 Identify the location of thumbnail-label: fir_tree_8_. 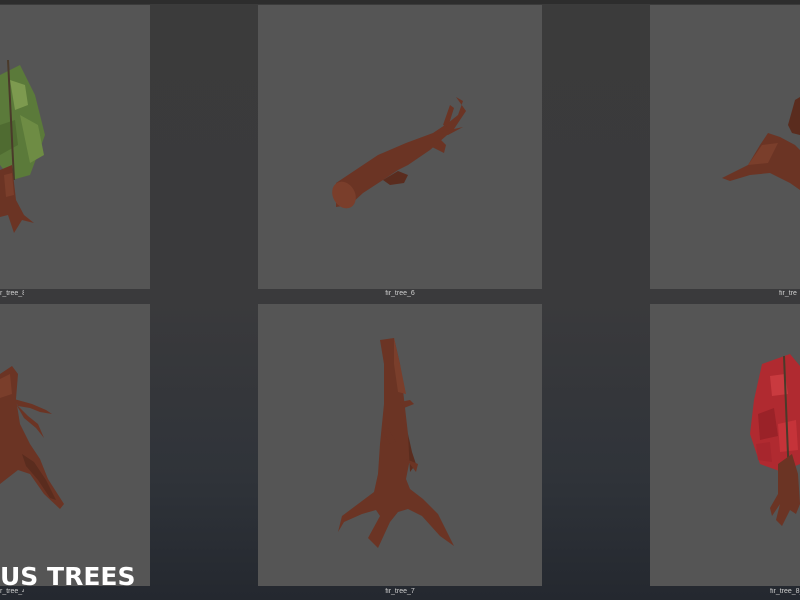
(785, 591).